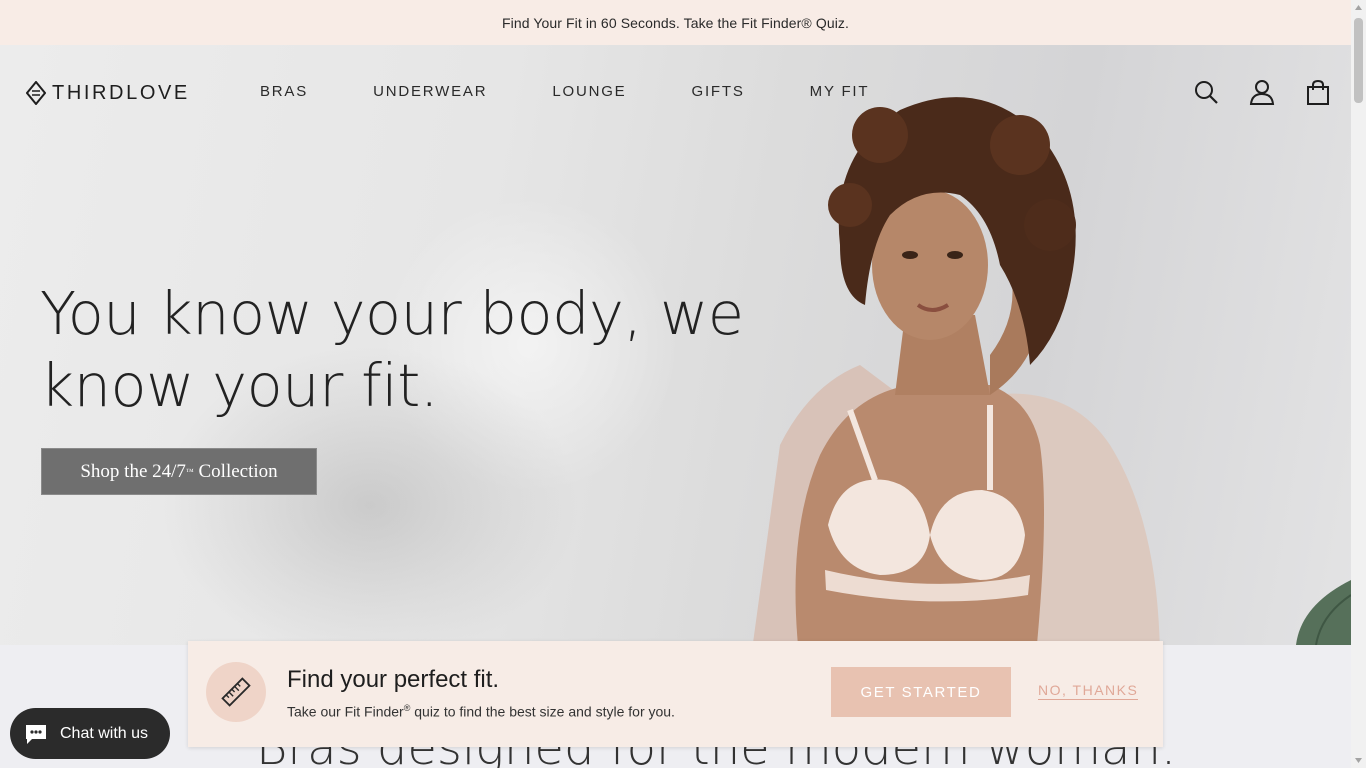 The image size is (1366, 768). What do you see at coordinates (121, 92) in the screenshot?
I see `logo-text: THIRDLOVE` at bounding box center [121, 92].